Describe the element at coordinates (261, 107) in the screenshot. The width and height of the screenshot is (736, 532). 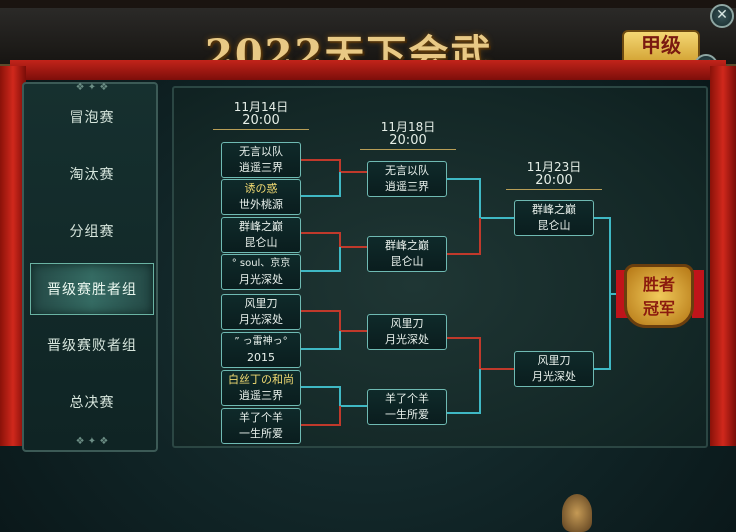
I see `round1-date-label: 11月14日` at that location.